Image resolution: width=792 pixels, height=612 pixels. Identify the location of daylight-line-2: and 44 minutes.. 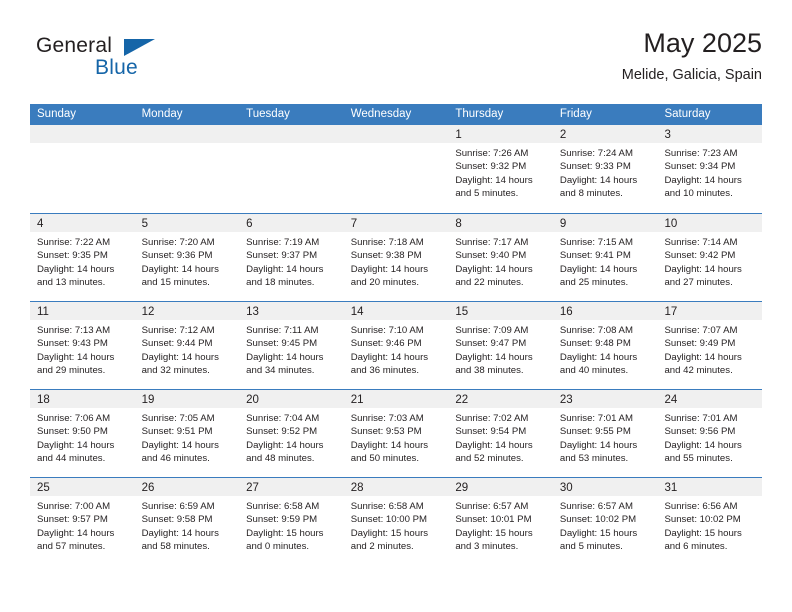
(71, 459).